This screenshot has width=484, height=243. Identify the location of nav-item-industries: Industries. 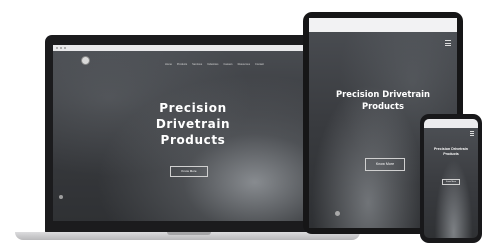
(212, 64).